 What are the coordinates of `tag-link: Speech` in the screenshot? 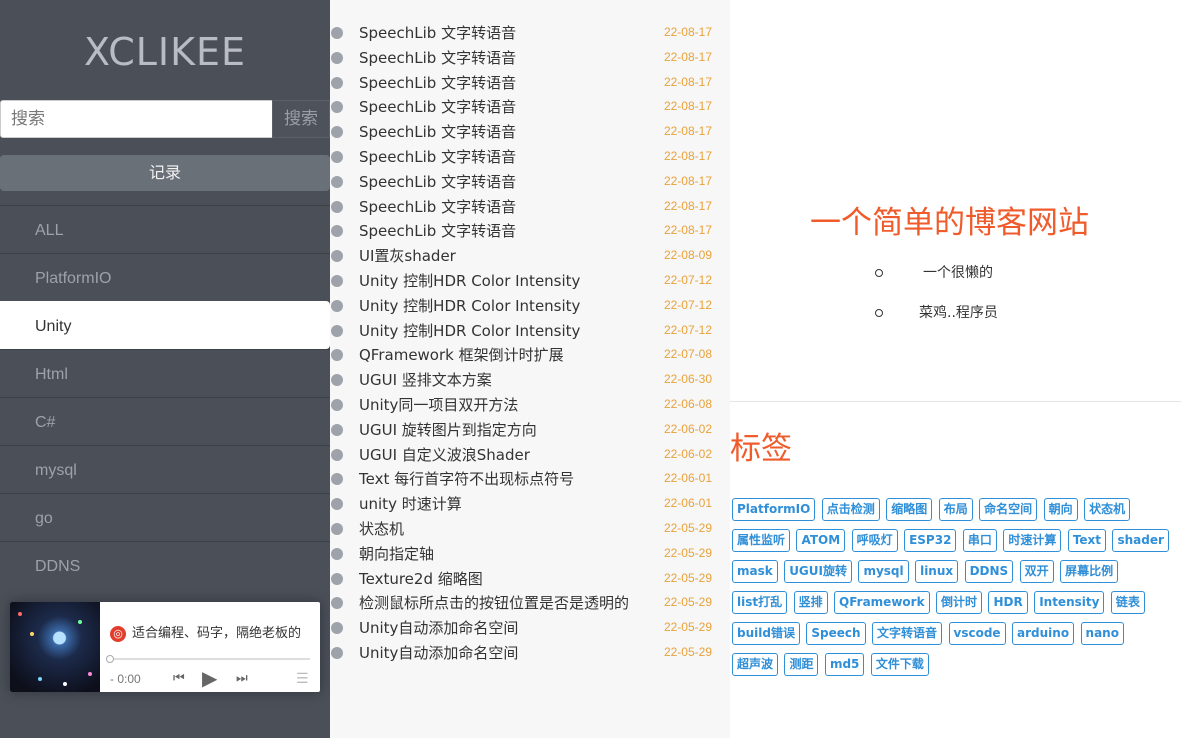 It's located at (836, 633).